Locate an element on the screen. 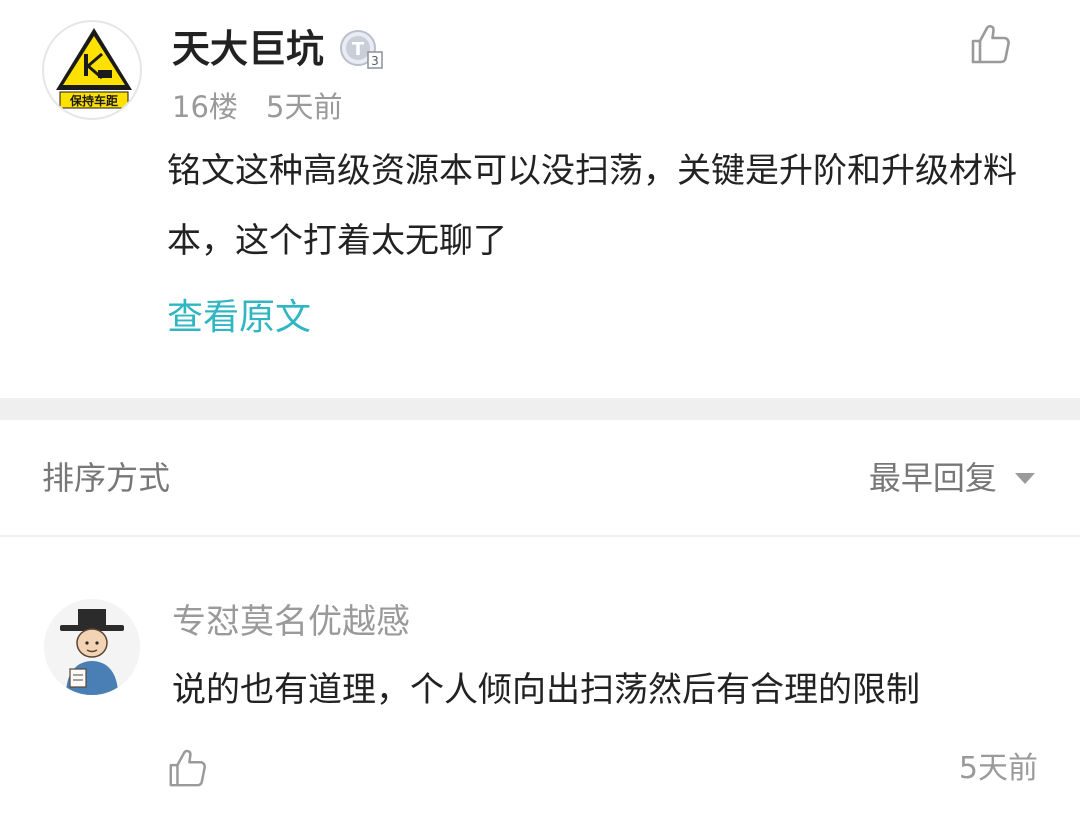  post-time: 5天前 is located at coordinates (304, 107).